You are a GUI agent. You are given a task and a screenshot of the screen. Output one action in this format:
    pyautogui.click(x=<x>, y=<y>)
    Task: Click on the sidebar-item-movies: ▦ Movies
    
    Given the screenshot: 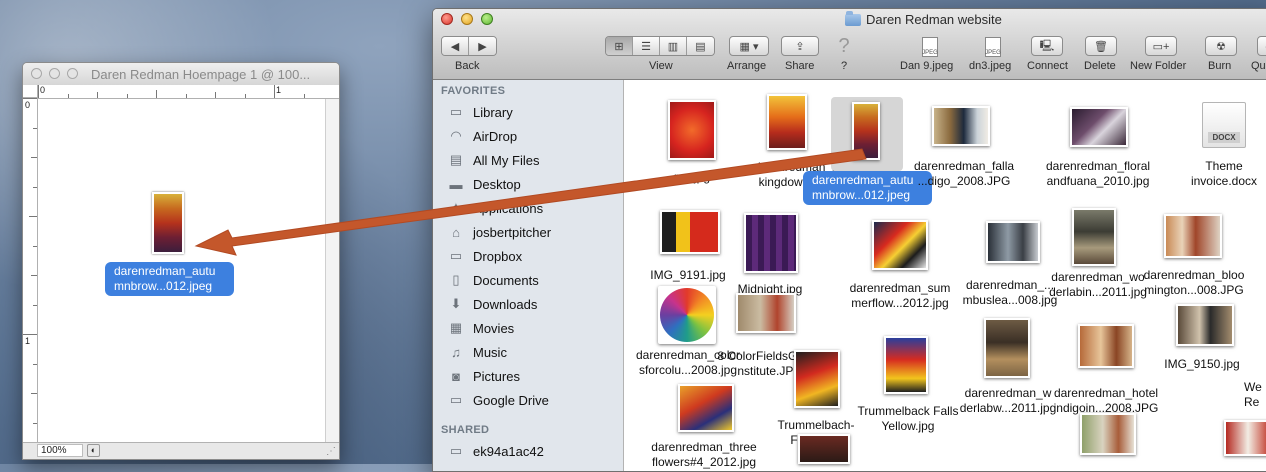 What is the action you would take?
    pyautogui.click(x=480, y=328)
    